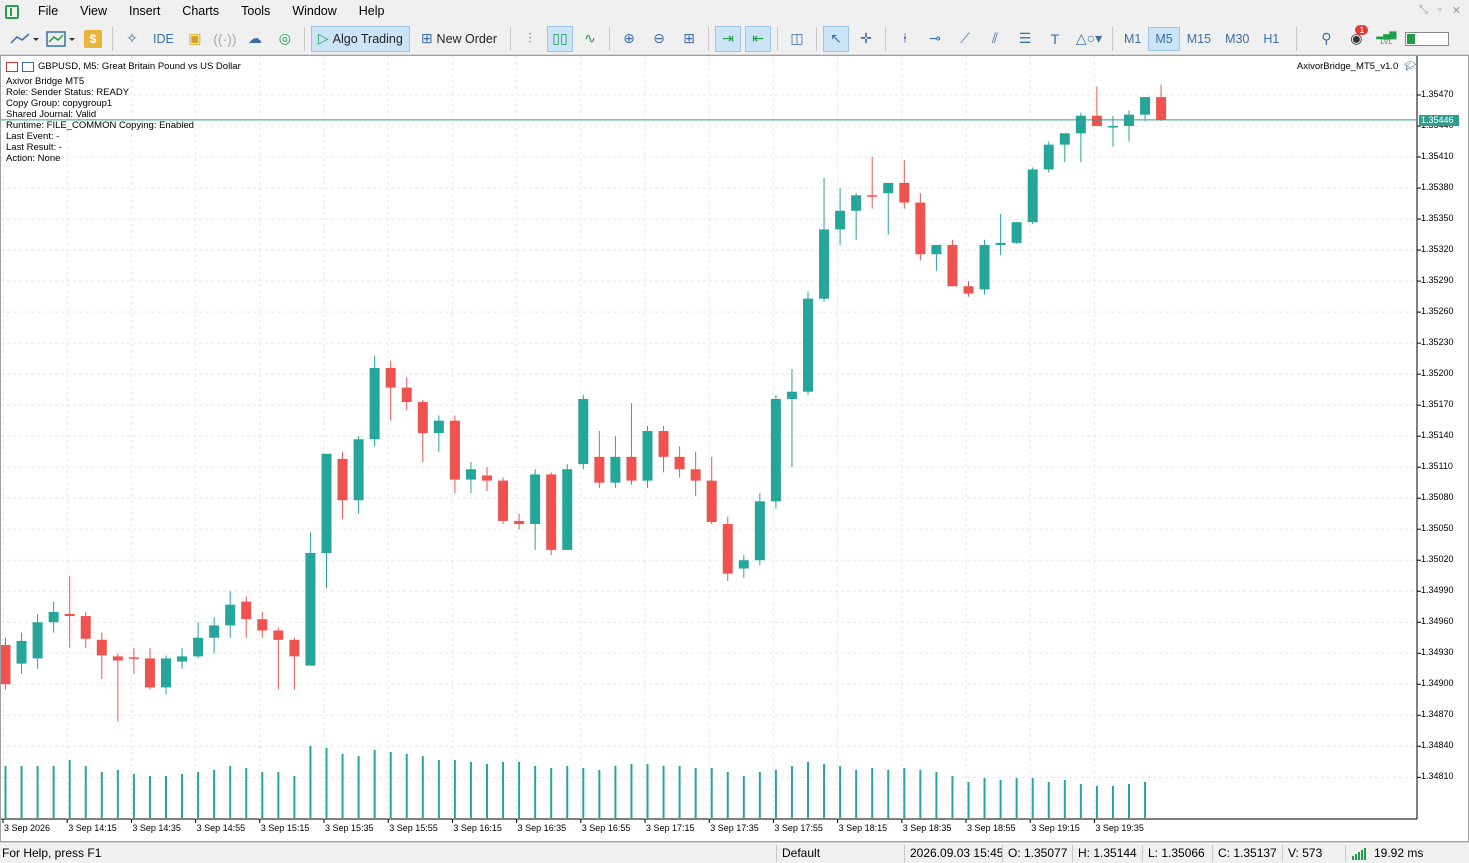 This screenshot has height=863, width=1469. Describe the element at coordinates (1055, 828) in the screenshot. I see `time-tick-label: 3 Sep 19:15` at that location.